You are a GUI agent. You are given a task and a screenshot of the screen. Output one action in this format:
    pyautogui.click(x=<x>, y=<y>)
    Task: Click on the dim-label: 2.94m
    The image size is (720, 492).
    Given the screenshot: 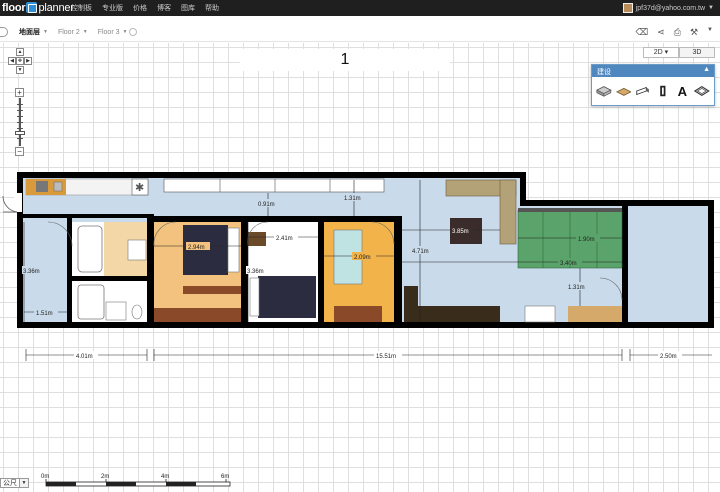 What is the action you would take?
    pyautogui.click(x=196, y=248)
    